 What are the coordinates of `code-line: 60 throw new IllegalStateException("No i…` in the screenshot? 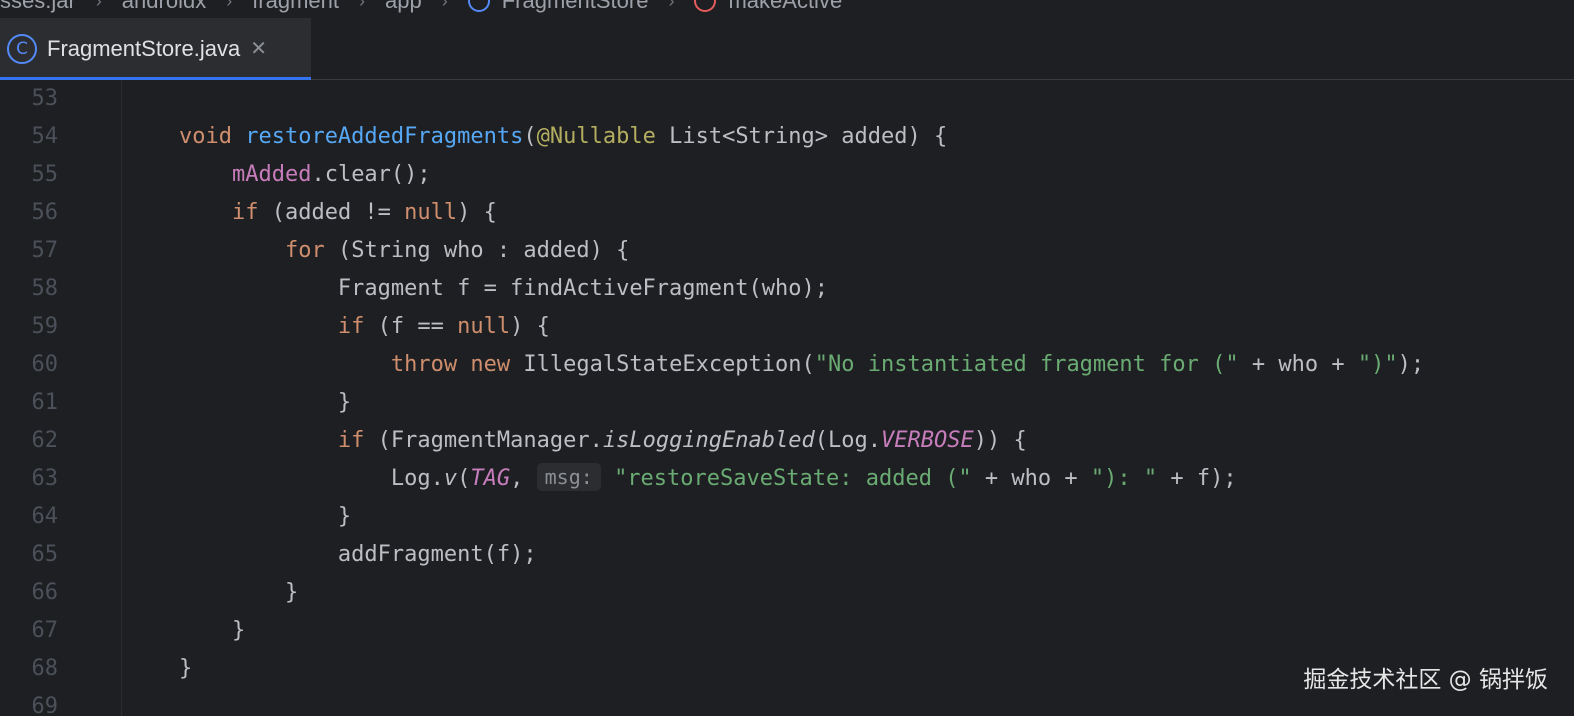 It's located at (787, 365).